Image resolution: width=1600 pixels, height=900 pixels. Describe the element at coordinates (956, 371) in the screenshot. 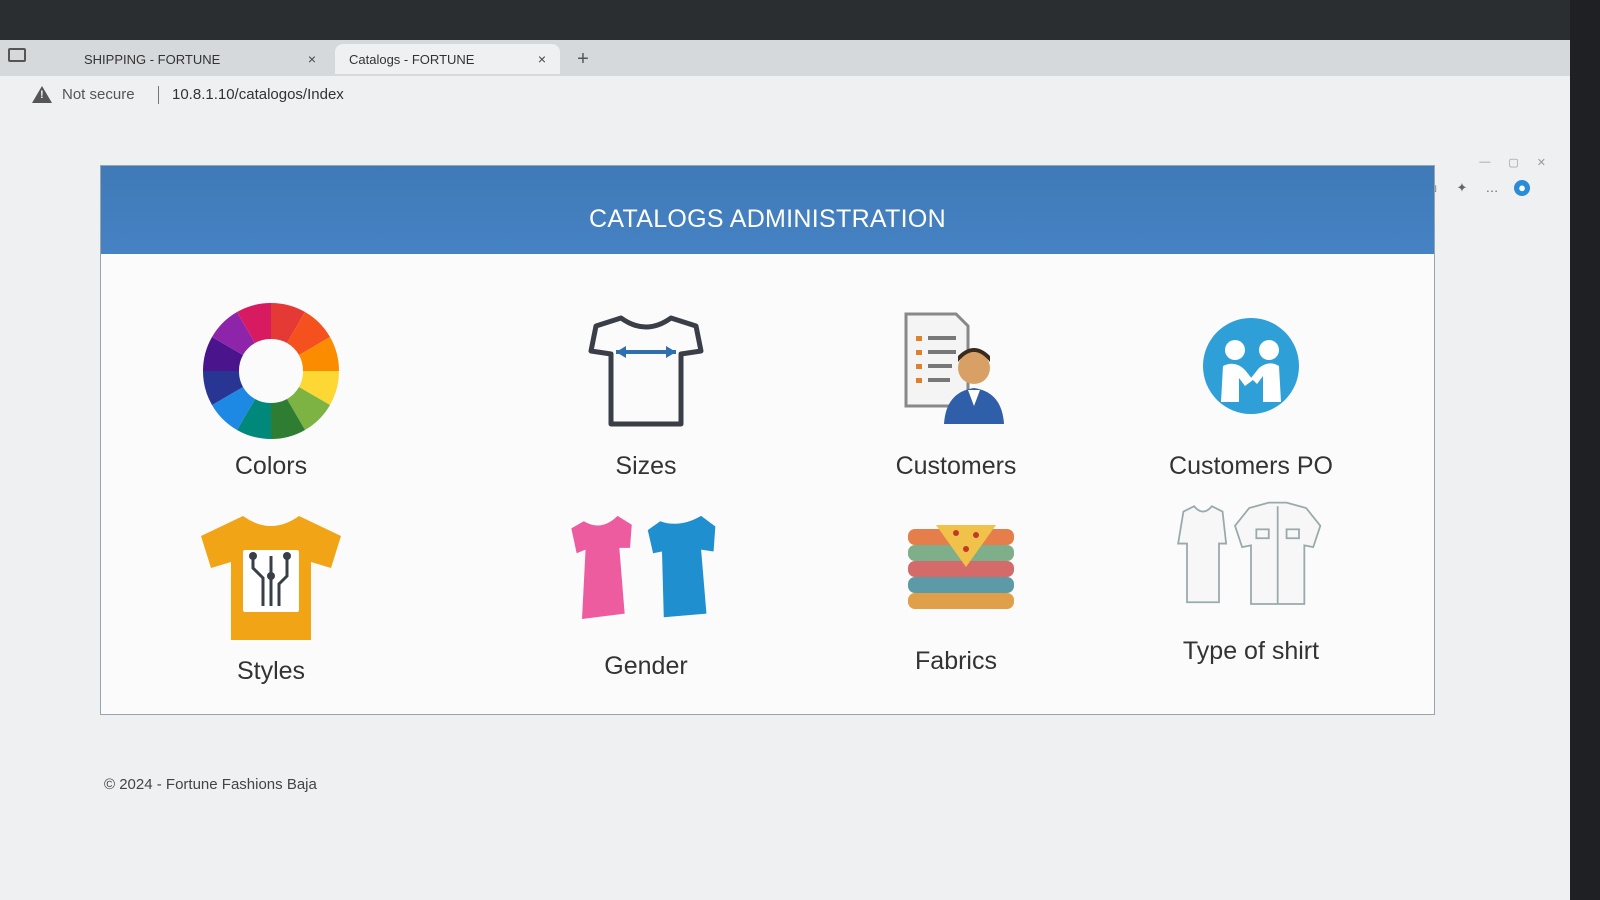

I see `customer-document-icon` at that location.